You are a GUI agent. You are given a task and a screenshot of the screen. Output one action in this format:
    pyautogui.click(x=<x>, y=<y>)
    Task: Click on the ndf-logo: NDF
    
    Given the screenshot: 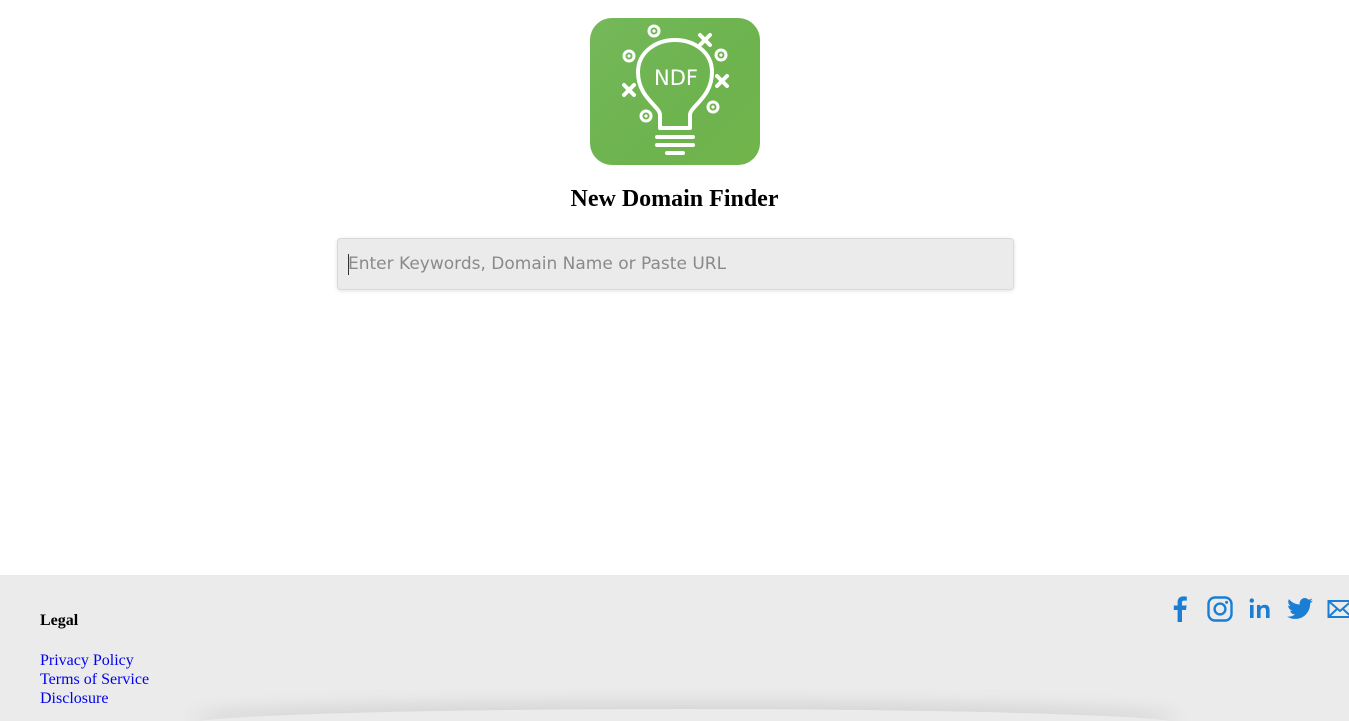 What is the action you would take?
    pyautogui.click(x=675, y=91)
    